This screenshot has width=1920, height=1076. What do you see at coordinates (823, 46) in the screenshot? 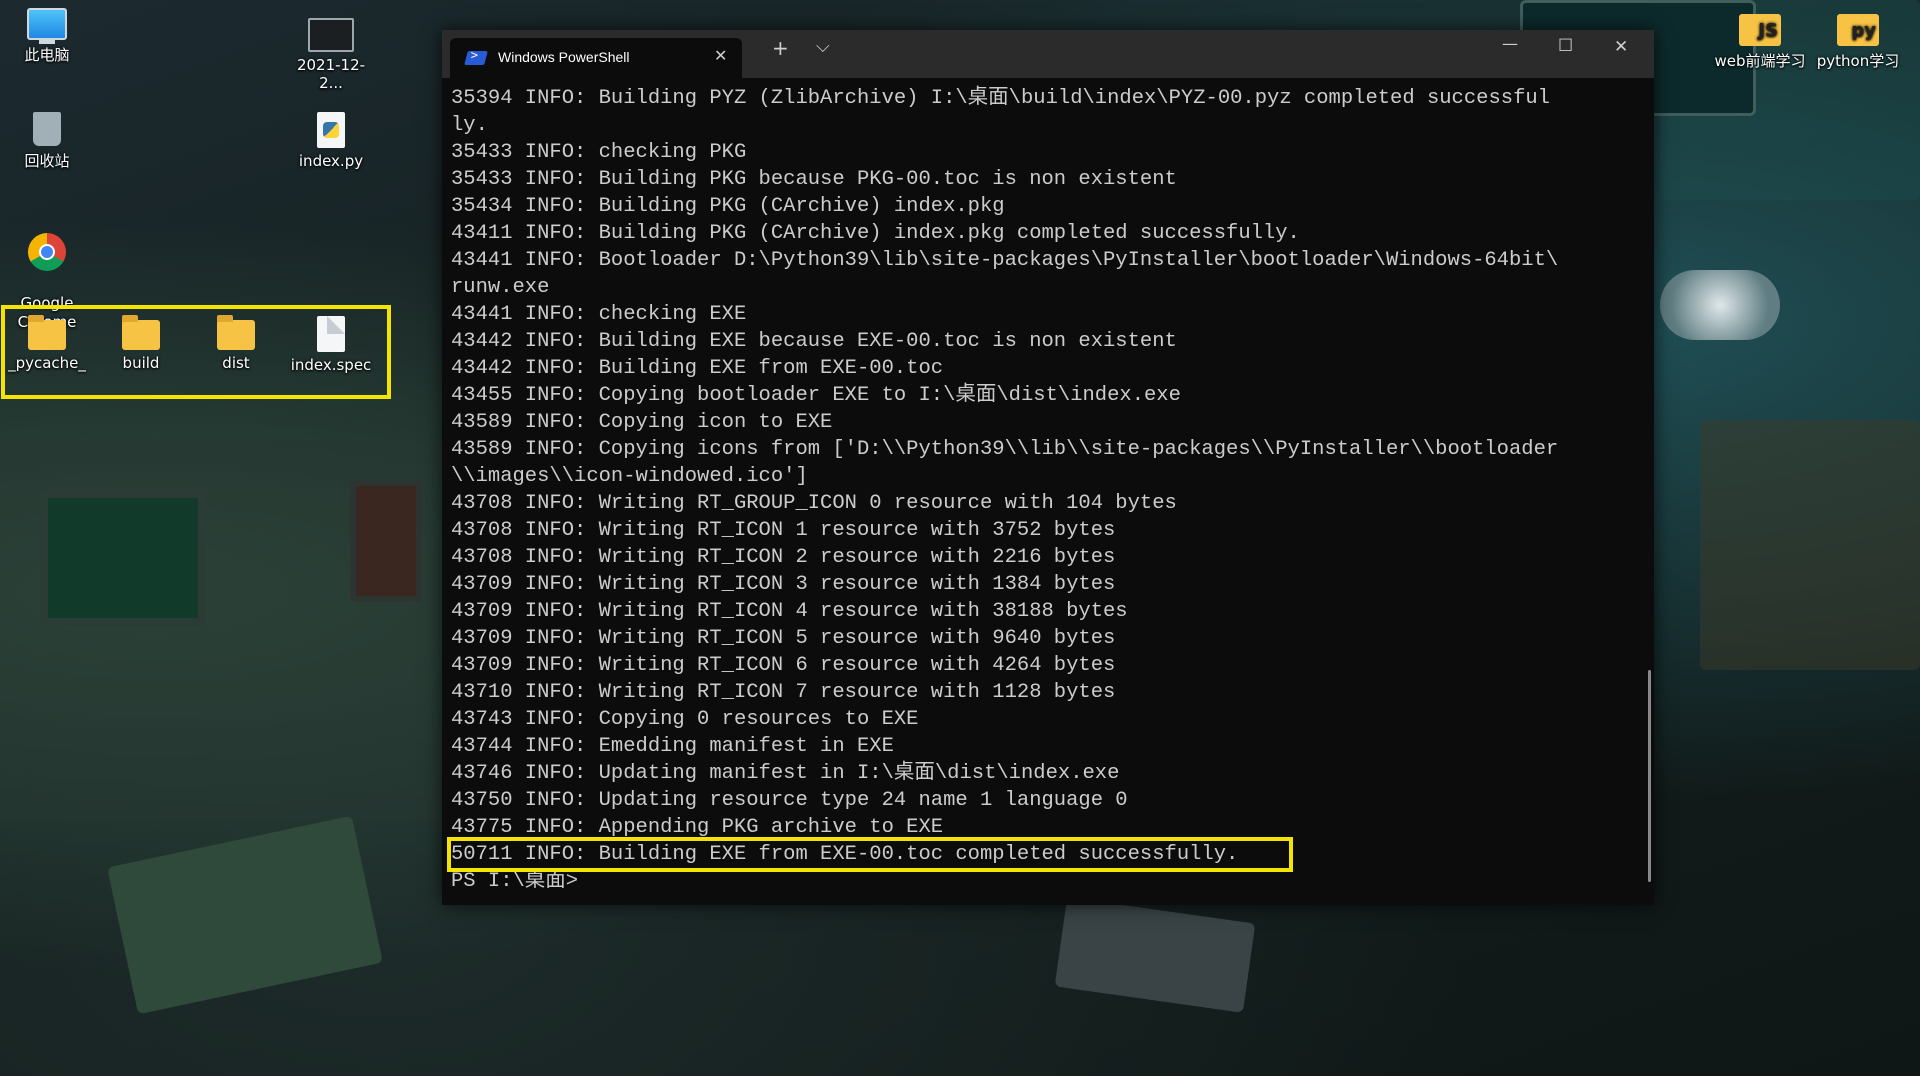
I see `tab-dropdown-button: ⌵` at bounding box center [823, 46].